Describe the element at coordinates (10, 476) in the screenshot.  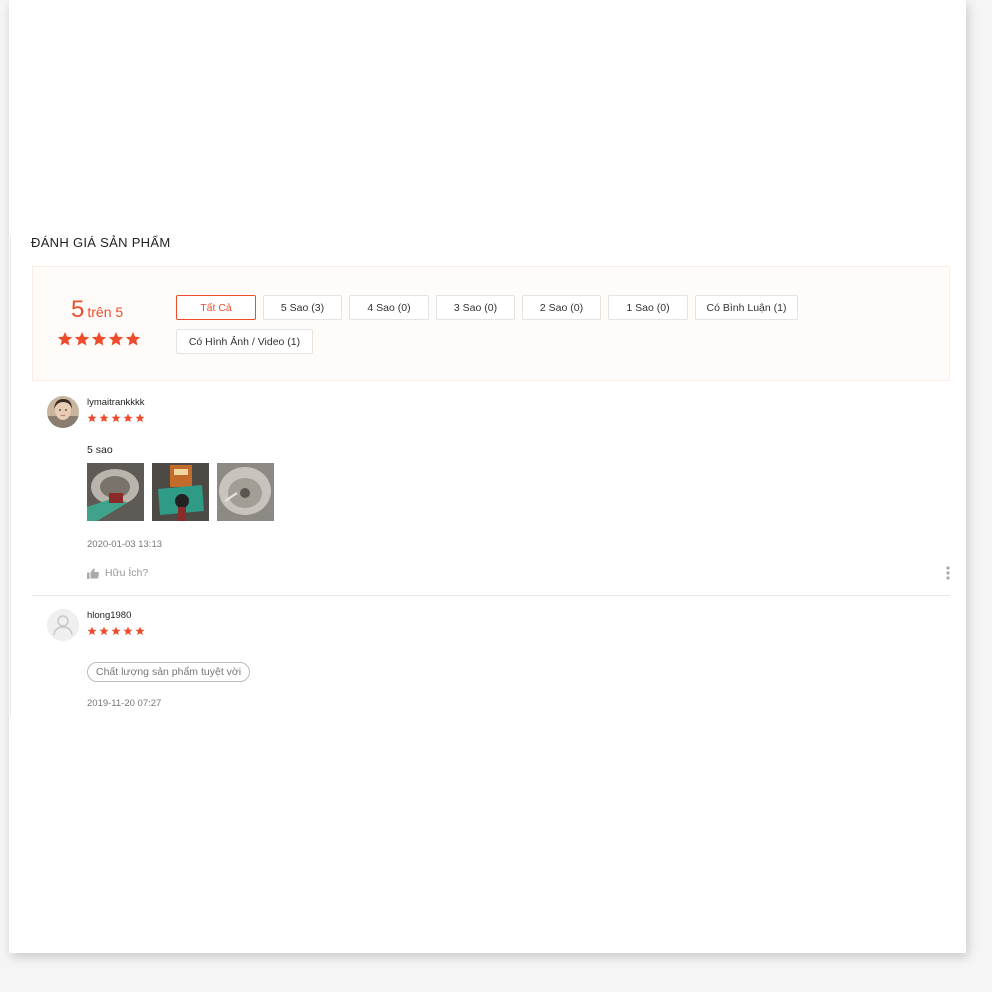
I see `left-divider` at that location.